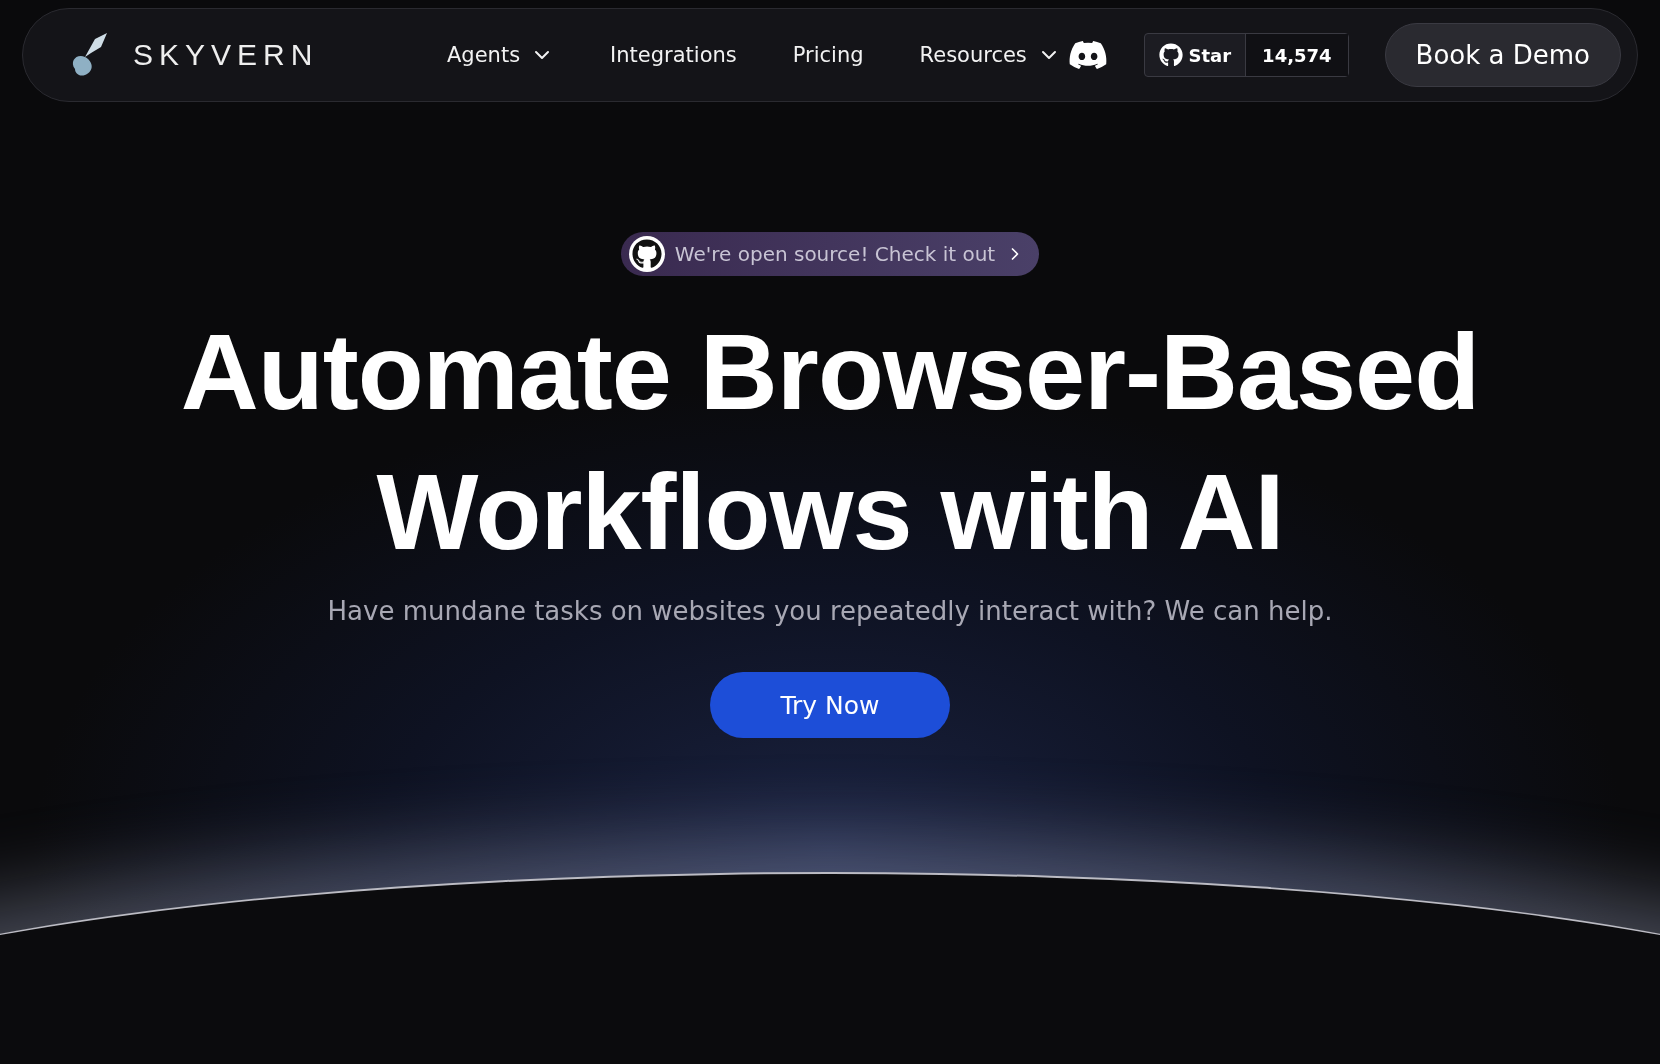  Describe the element at coordinates (673, 55) in the screenshot. I see `nav-link: Integrations` at that location.